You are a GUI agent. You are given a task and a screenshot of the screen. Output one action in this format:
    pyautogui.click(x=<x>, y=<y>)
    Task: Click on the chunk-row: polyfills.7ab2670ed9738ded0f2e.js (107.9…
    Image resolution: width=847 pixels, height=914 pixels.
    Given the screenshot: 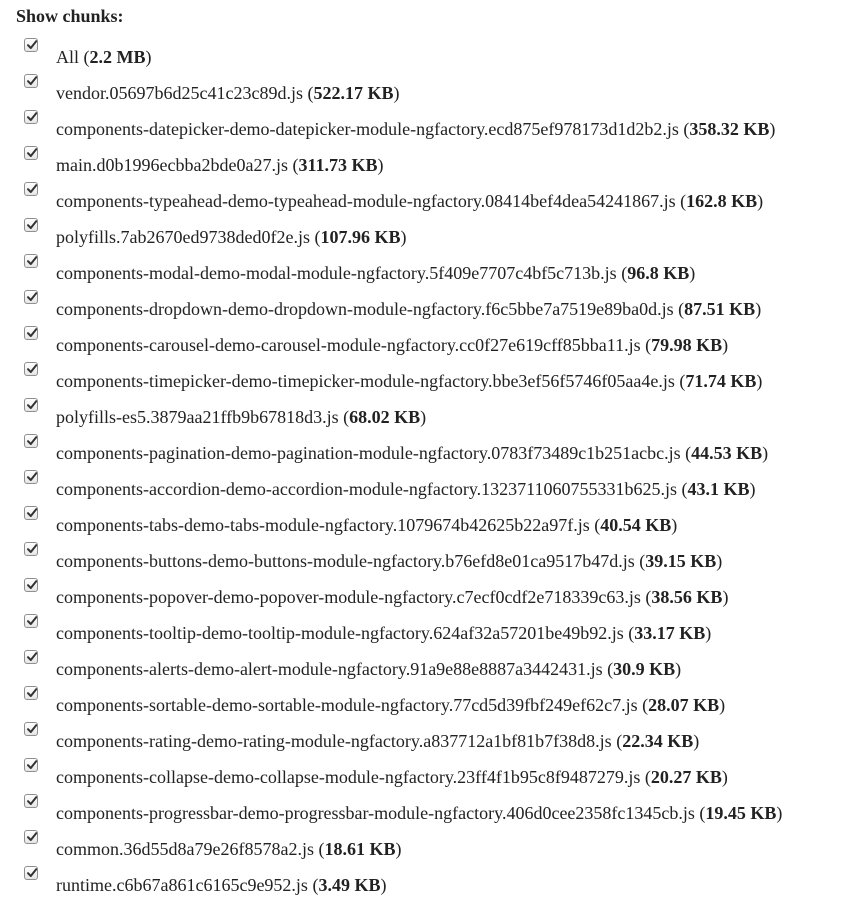 What is the action you would take?
    pyautogui.click(x=431, y=234)
    